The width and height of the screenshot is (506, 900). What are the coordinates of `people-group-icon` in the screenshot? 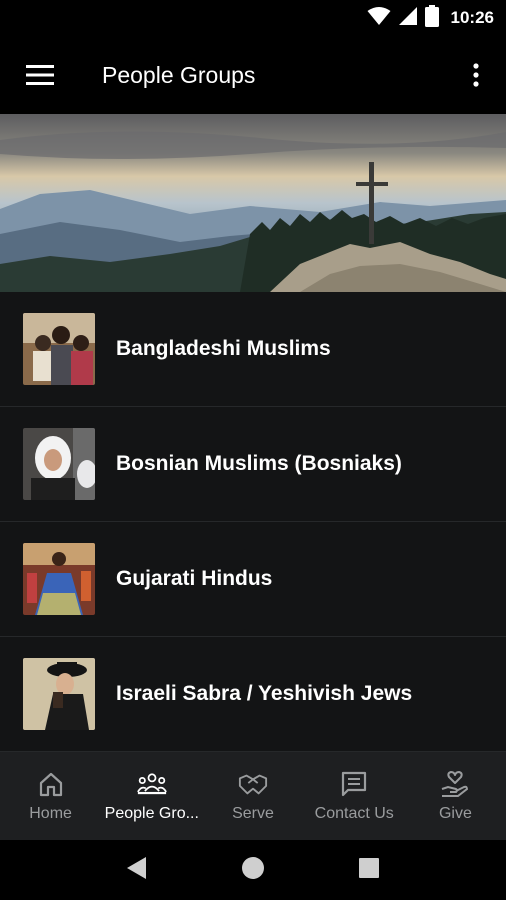 It's located at (151, 784).